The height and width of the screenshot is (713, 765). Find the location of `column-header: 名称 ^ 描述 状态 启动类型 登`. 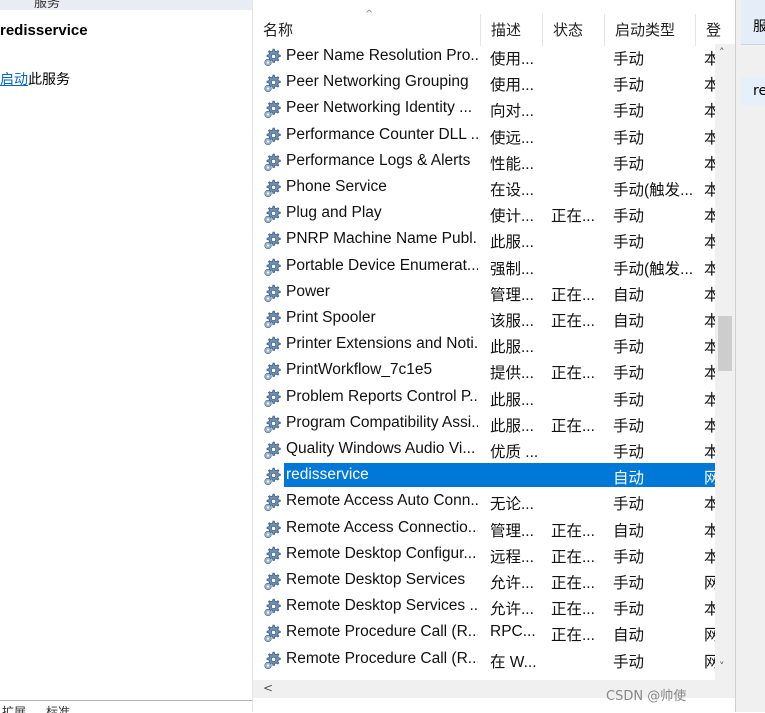

column-header: 名称 ^ 描述 状态 启动类型 登 is located at coordinates (494, 27).